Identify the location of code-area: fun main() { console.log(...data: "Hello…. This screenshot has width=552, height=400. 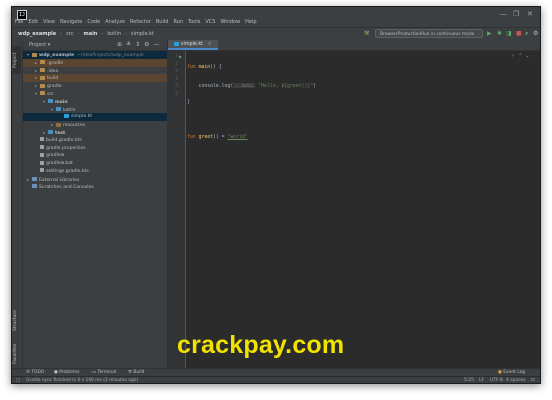
(251, 103).